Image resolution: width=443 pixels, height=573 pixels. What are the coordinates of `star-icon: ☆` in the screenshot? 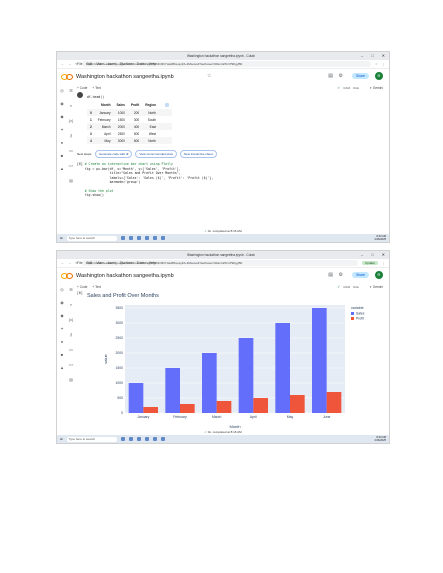 It's located at (376, 64).